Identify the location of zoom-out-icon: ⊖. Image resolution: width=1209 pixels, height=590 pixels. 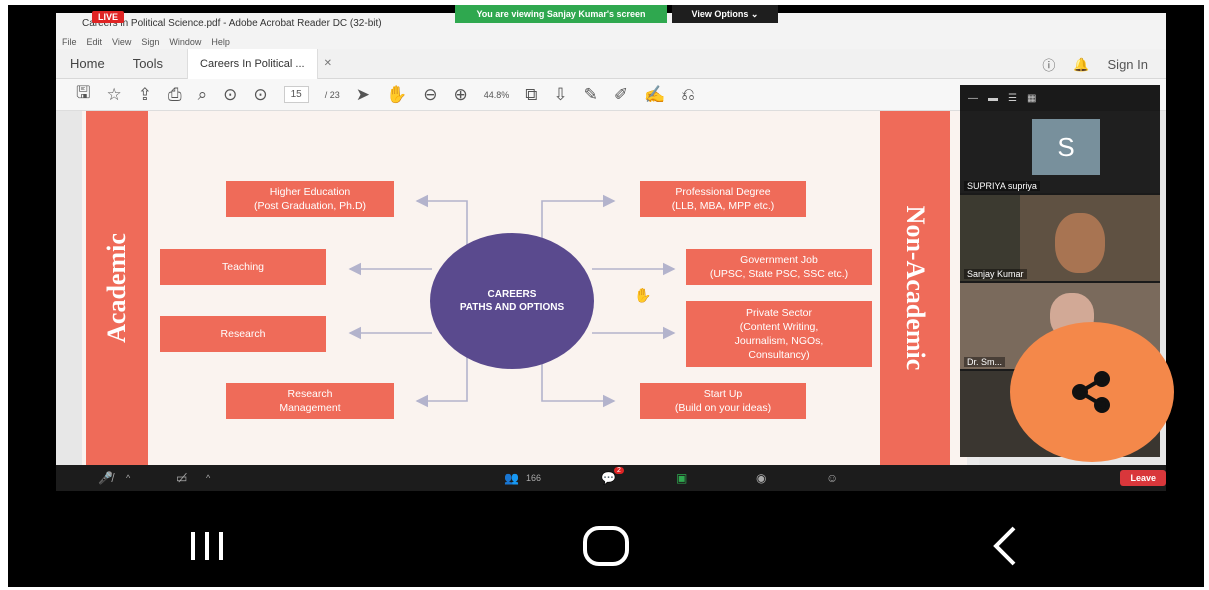
(430, 95).